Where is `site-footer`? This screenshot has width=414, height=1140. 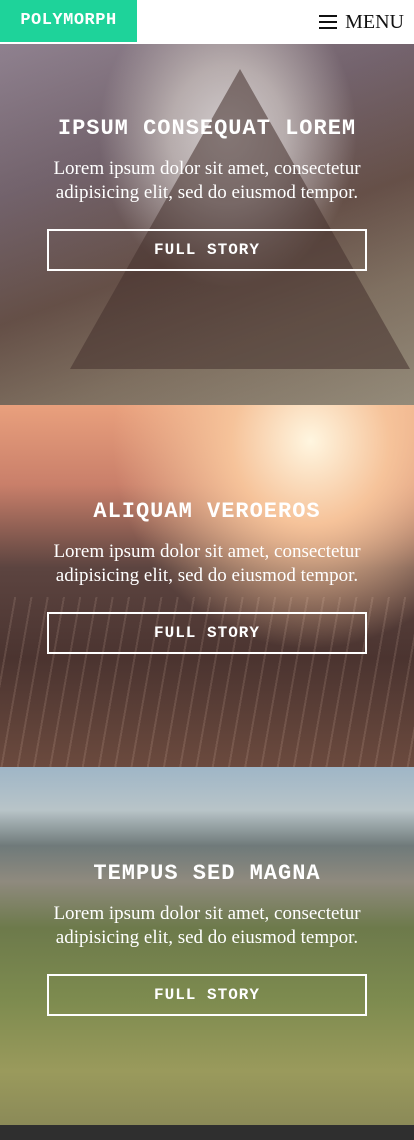 site-footer is located at coordinates (207, 1132).